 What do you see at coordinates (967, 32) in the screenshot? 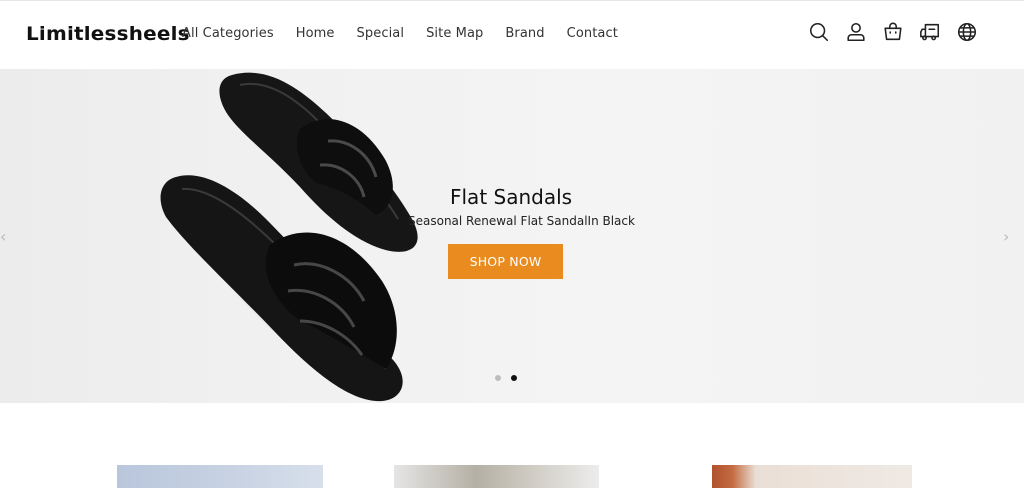
I see `language-globe-icon` at bounding box center [967, 32].